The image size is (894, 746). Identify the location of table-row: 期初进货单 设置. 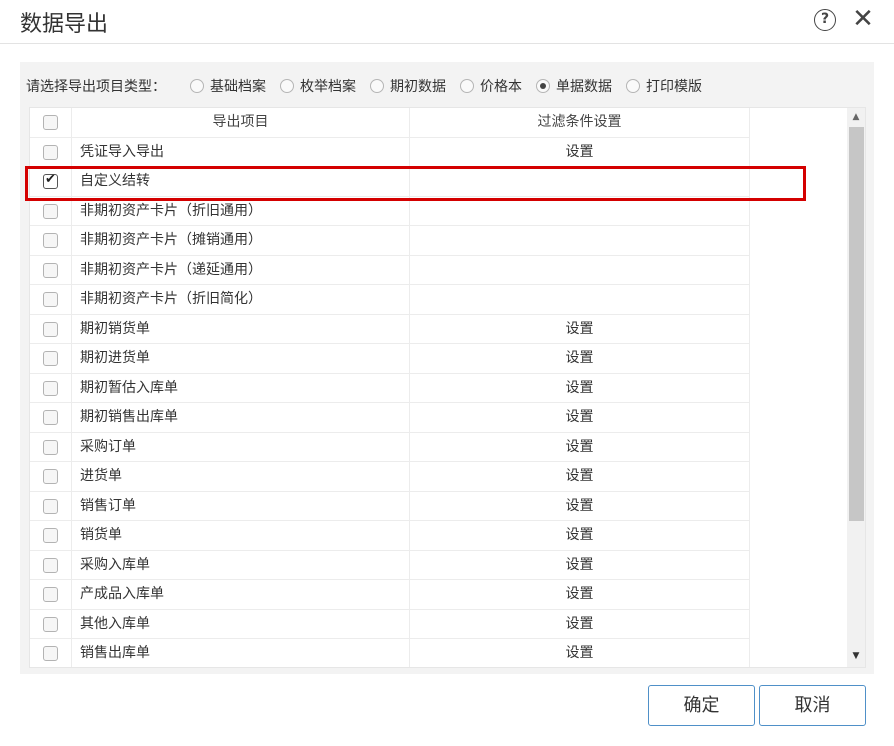
(390, 359).